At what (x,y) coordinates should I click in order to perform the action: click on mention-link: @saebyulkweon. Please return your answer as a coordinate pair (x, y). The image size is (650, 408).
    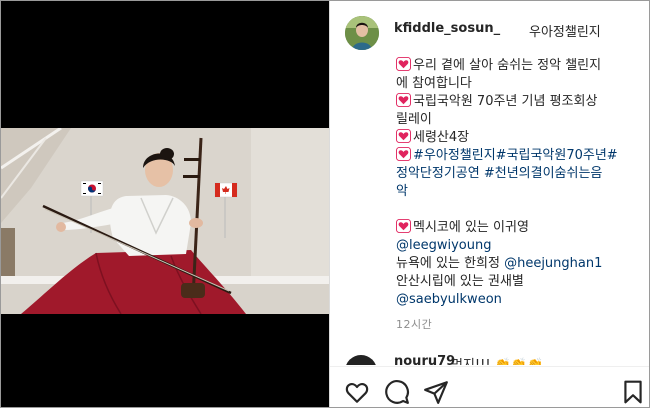
    Looking at the image, I should click on (449, 299).